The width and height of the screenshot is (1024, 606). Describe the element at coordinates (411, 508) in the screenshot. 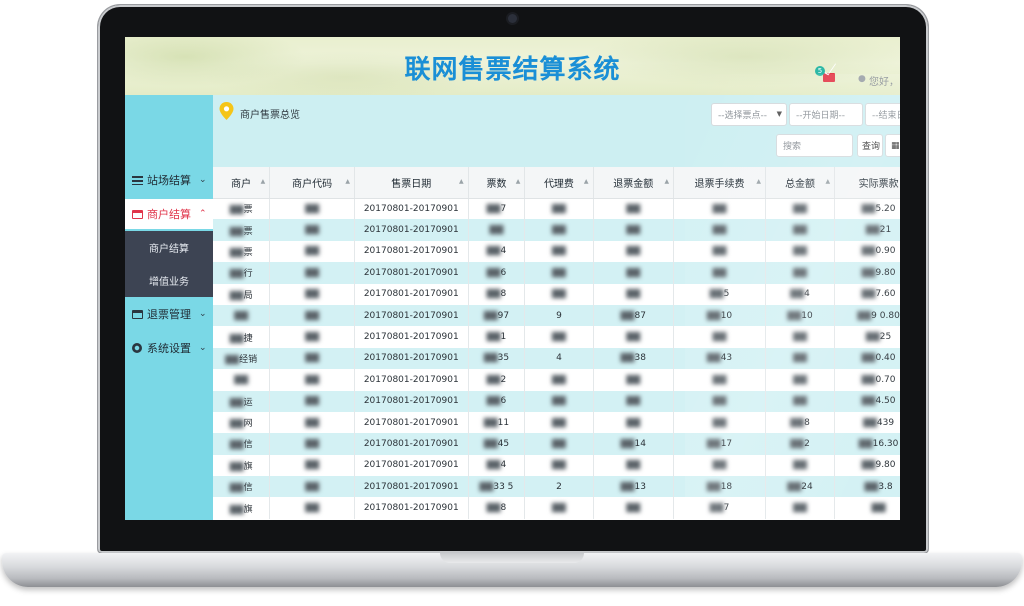

I see `cell-value: 20170801-20170901` at that location.